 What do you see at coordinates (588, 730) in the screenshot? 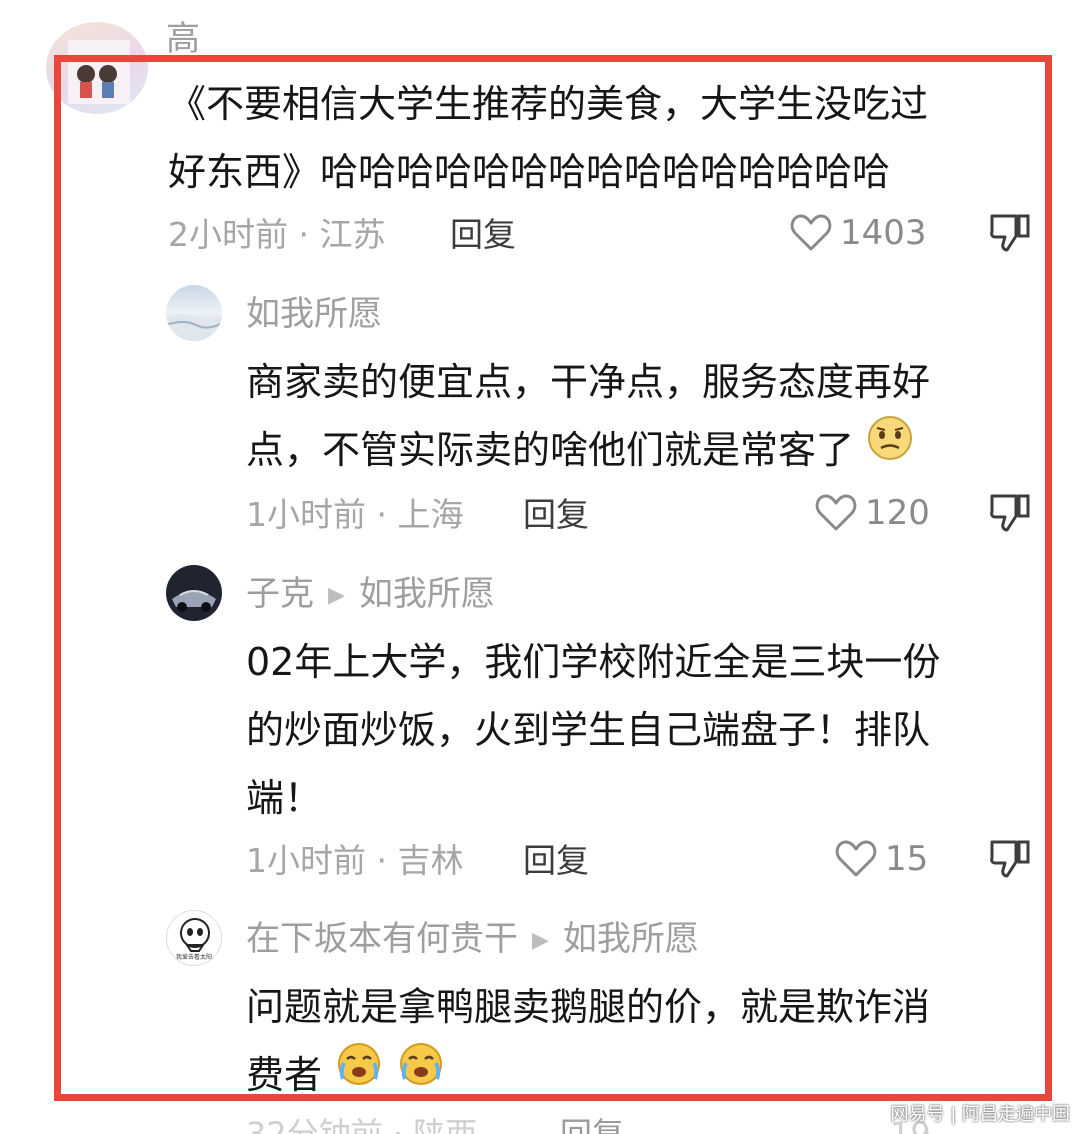
I see `comment-line: 的炒面炒饭，火到学生自己端盘子！排队` at bounding box center [588, 730].